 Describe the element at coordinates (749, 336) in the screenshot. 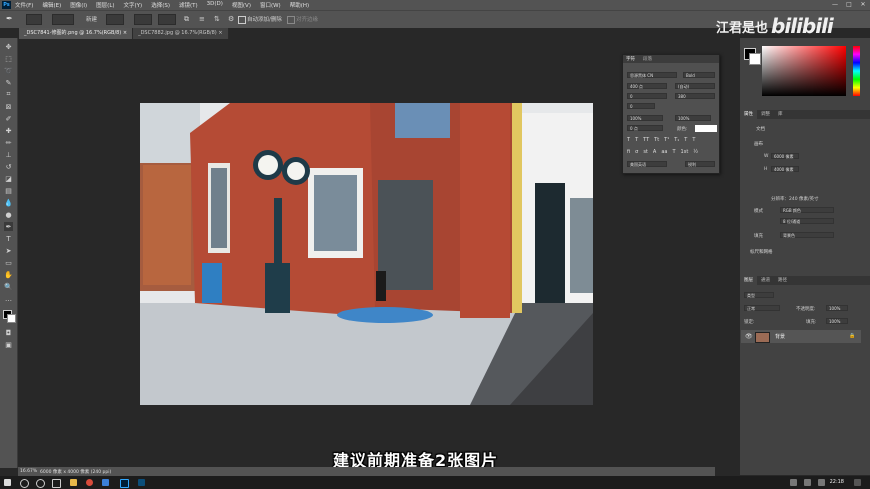

I see `eye-icon: 👁` at that location.